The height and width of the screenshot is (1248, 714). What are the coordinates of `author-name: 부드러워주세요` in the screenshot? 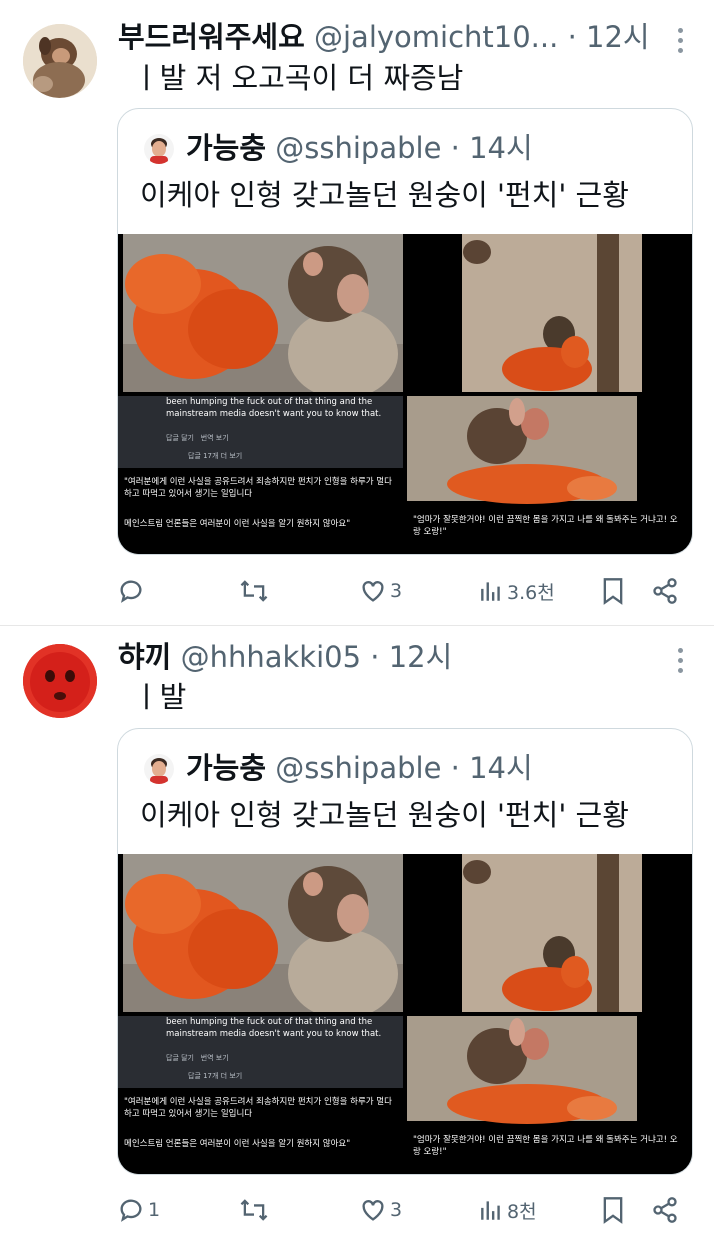 It's located at (211, 37).